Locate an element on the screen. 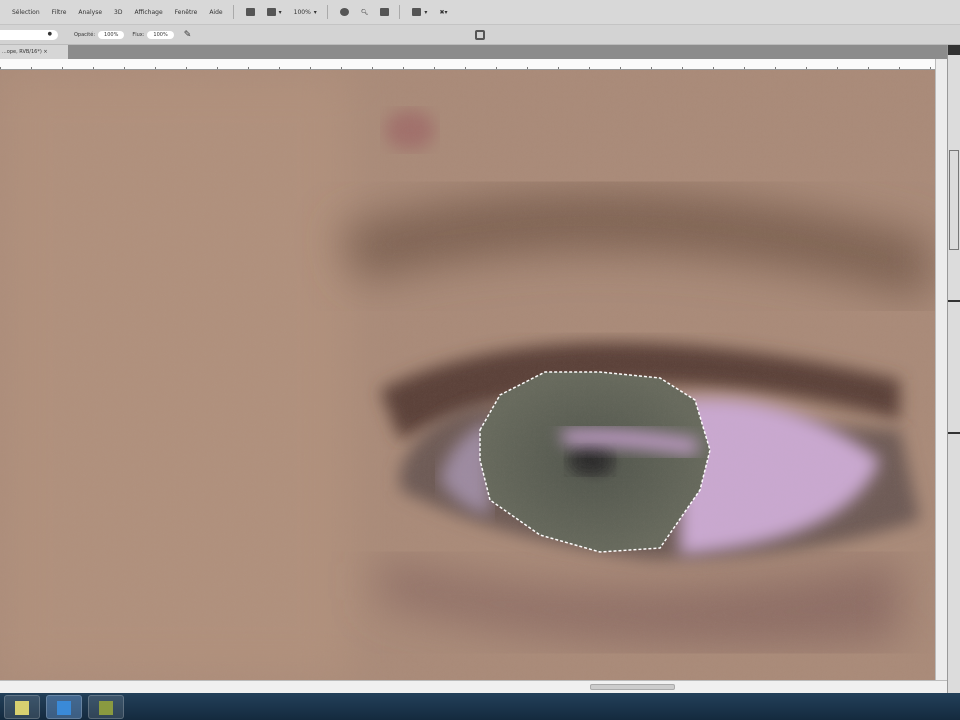 The height and width of the screenshot is (720, 960). hand-icon is located at coordinates (344, 12).